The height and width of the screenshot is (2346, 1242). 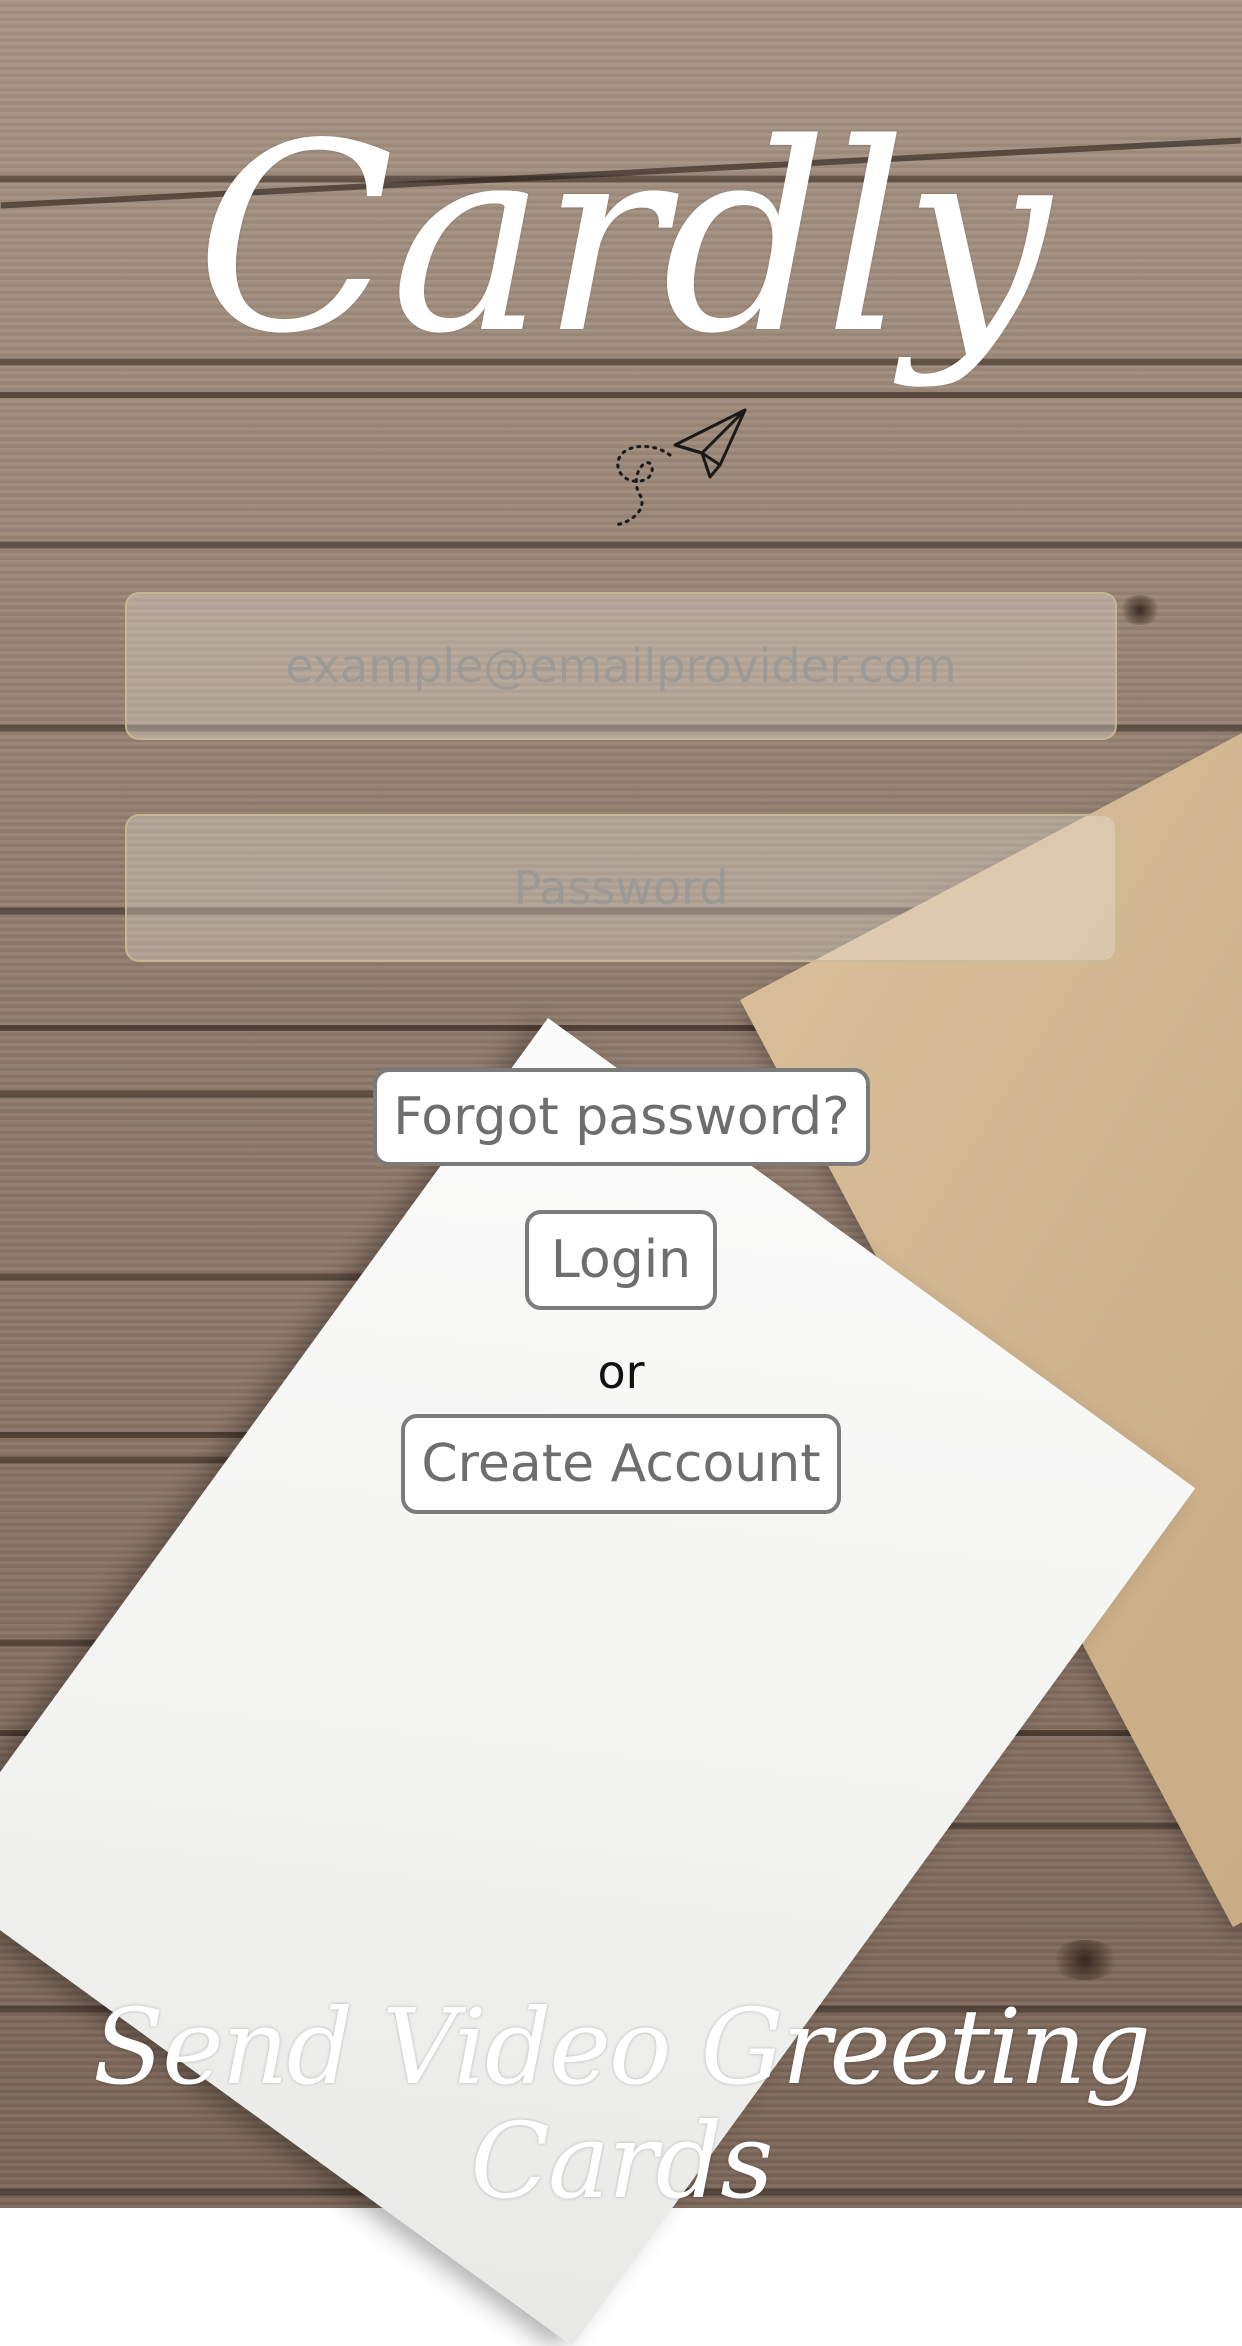 I want to click on password-field, so click(x=621, y=888).